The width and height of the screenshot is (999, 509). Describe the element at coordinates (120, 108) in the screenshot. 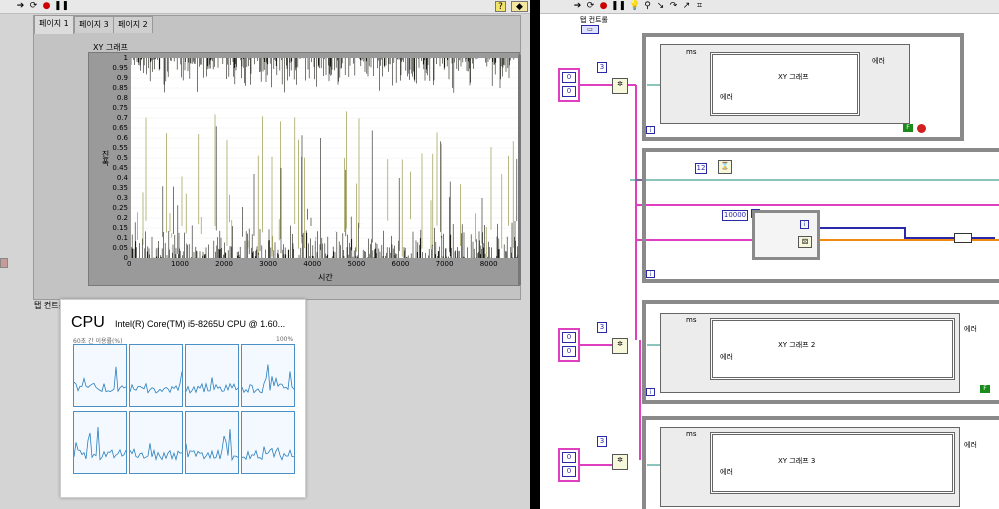

I see `y-tick-label: 0.75` at that location.